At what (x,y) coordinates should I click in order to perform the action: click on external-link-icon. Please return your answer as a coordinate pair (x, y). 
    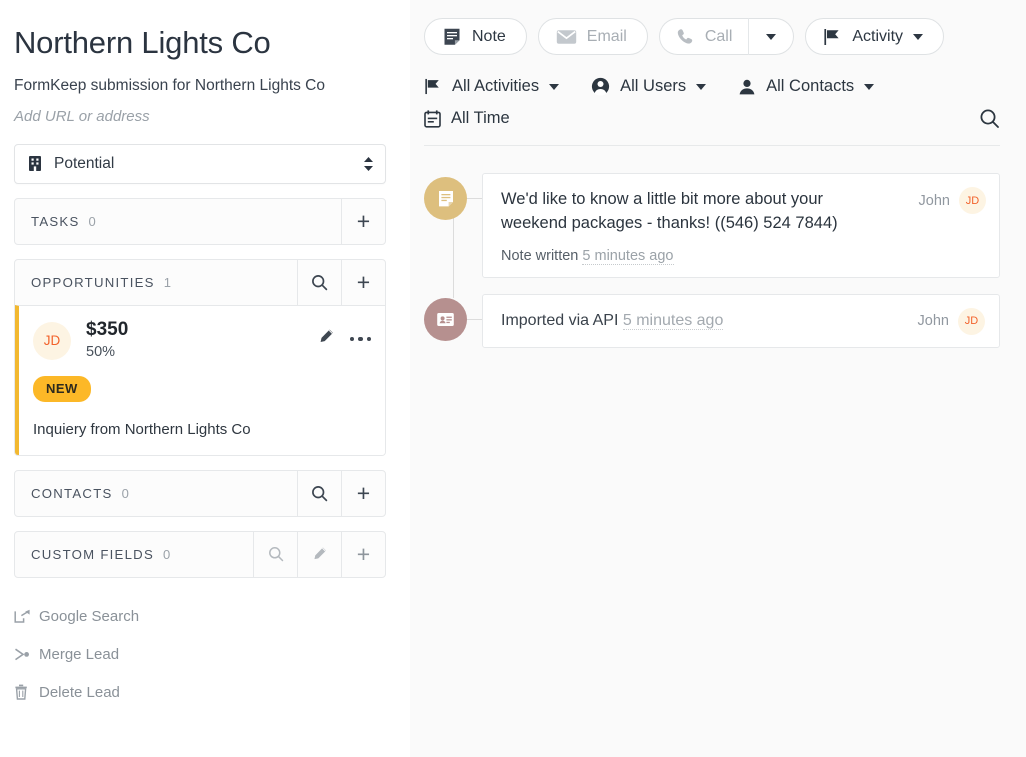
    Looking at the image, I should click on (24, 616).